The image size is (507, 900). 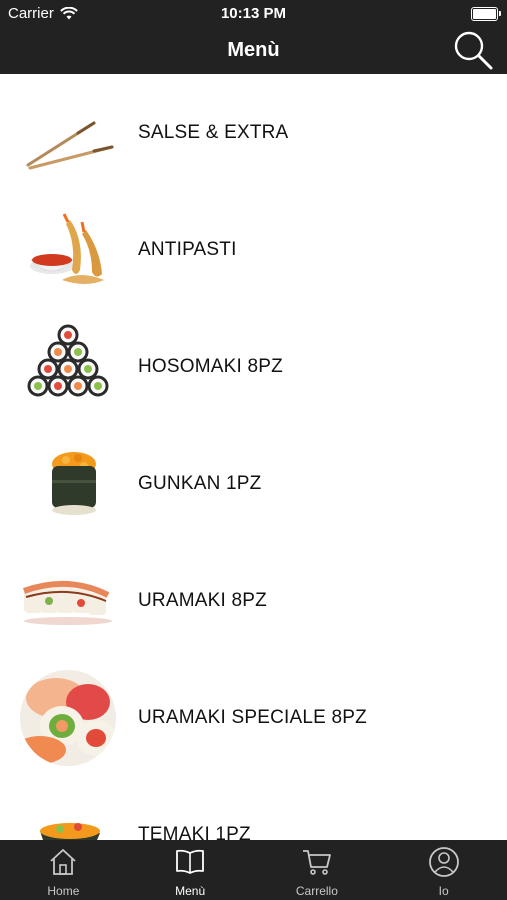 I want to click on temaki-image, so click(x=70, y=831).